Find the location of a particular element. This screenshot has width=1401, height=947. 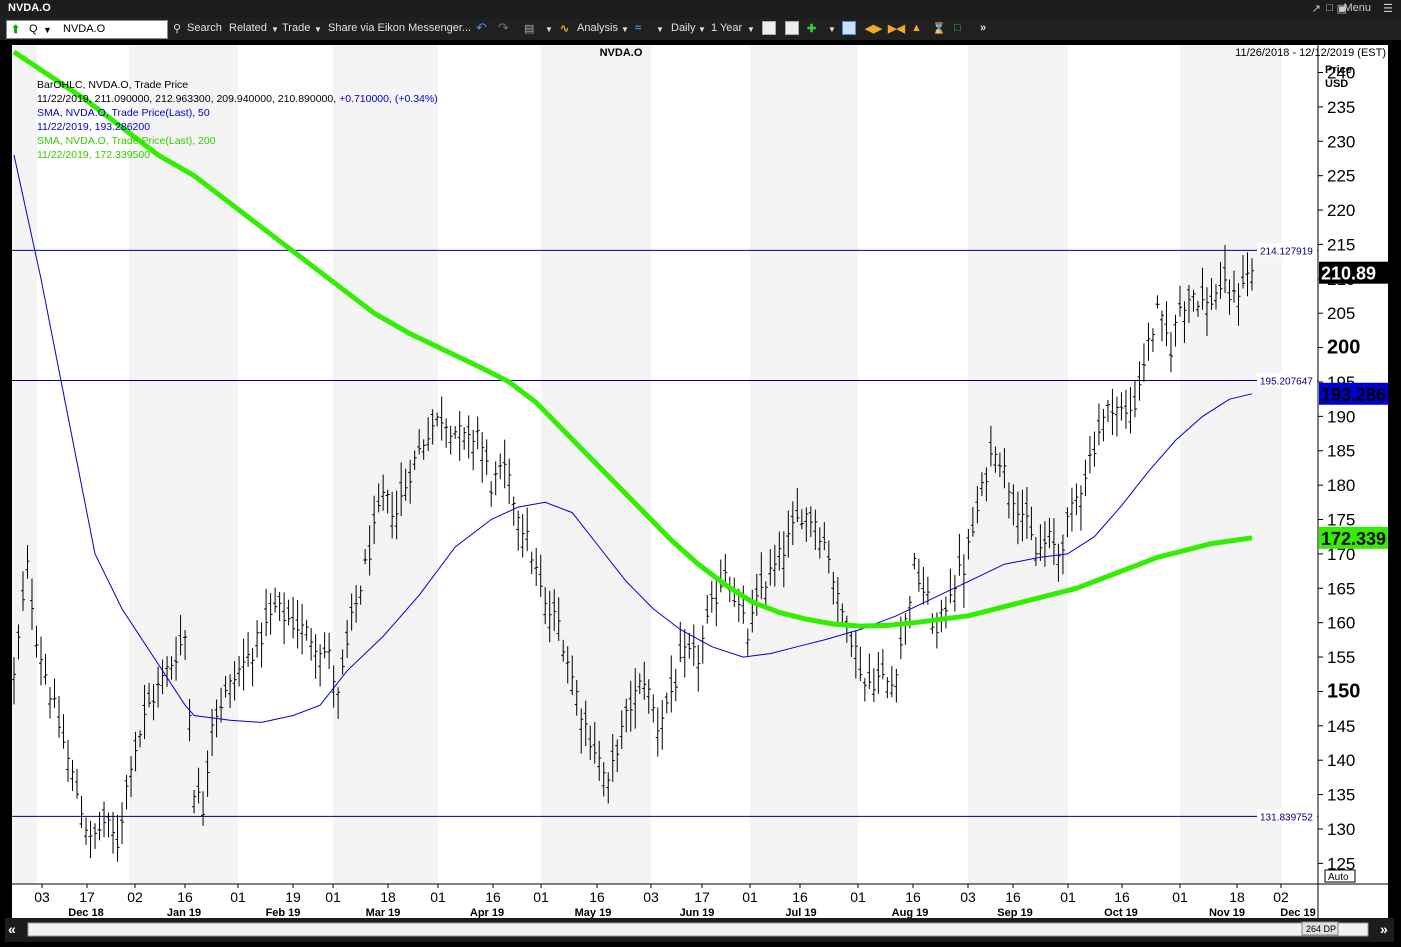

symbol-input: ⬆ Q ▼ NVDA.O is located at coordinates (87, 29).